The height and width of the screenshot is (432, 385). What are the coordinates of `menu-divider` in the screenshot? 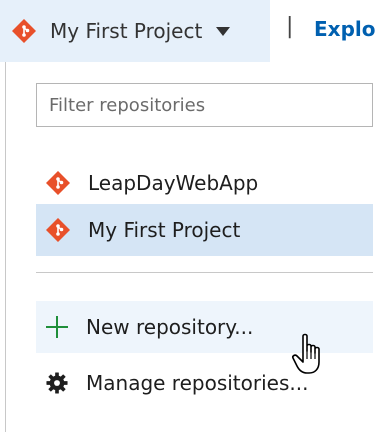 It's located at (204, 272).